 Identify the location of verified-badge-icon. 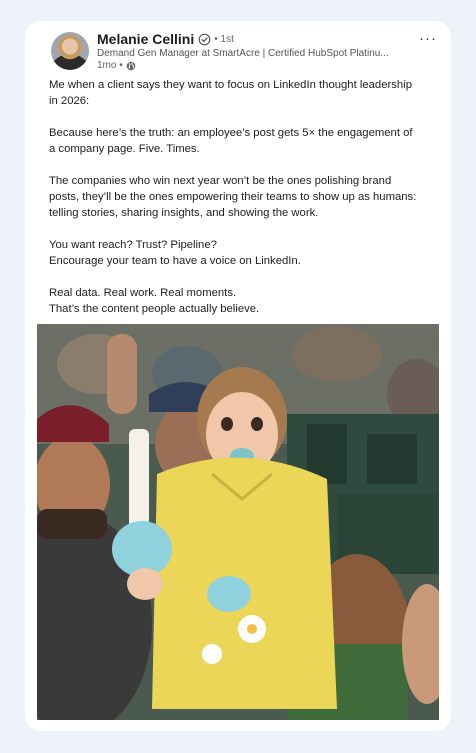
(204, 39).